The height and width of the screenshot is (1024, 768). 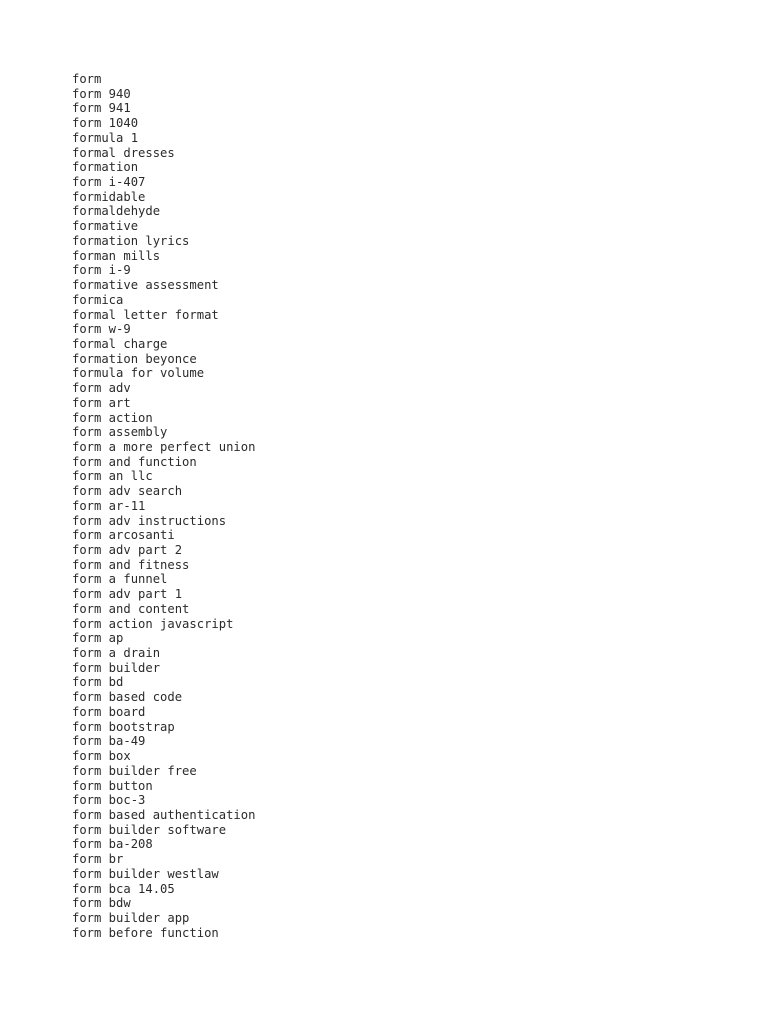 I want to click on list-item: formaldehyde, so click(x=116, y=211).